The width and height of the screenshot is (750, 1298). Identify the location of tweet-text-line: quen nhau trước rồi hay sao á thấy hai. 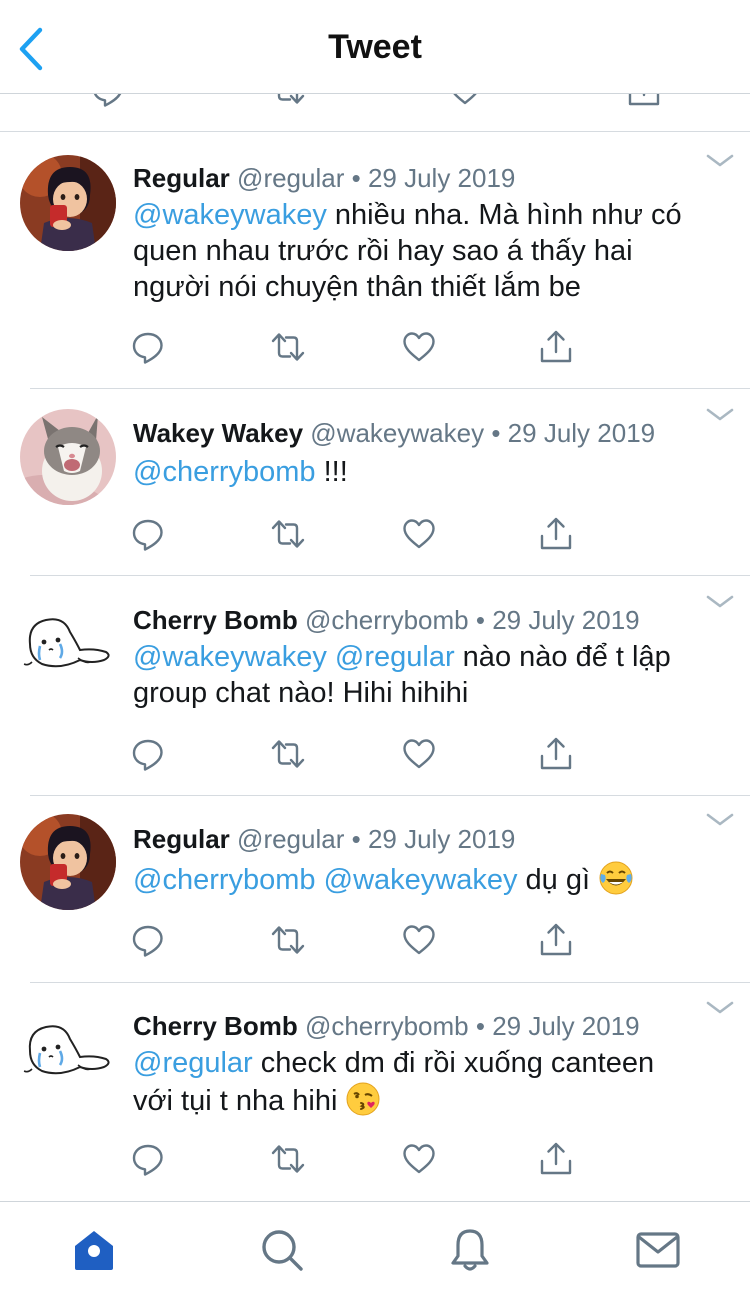
(383, 251).